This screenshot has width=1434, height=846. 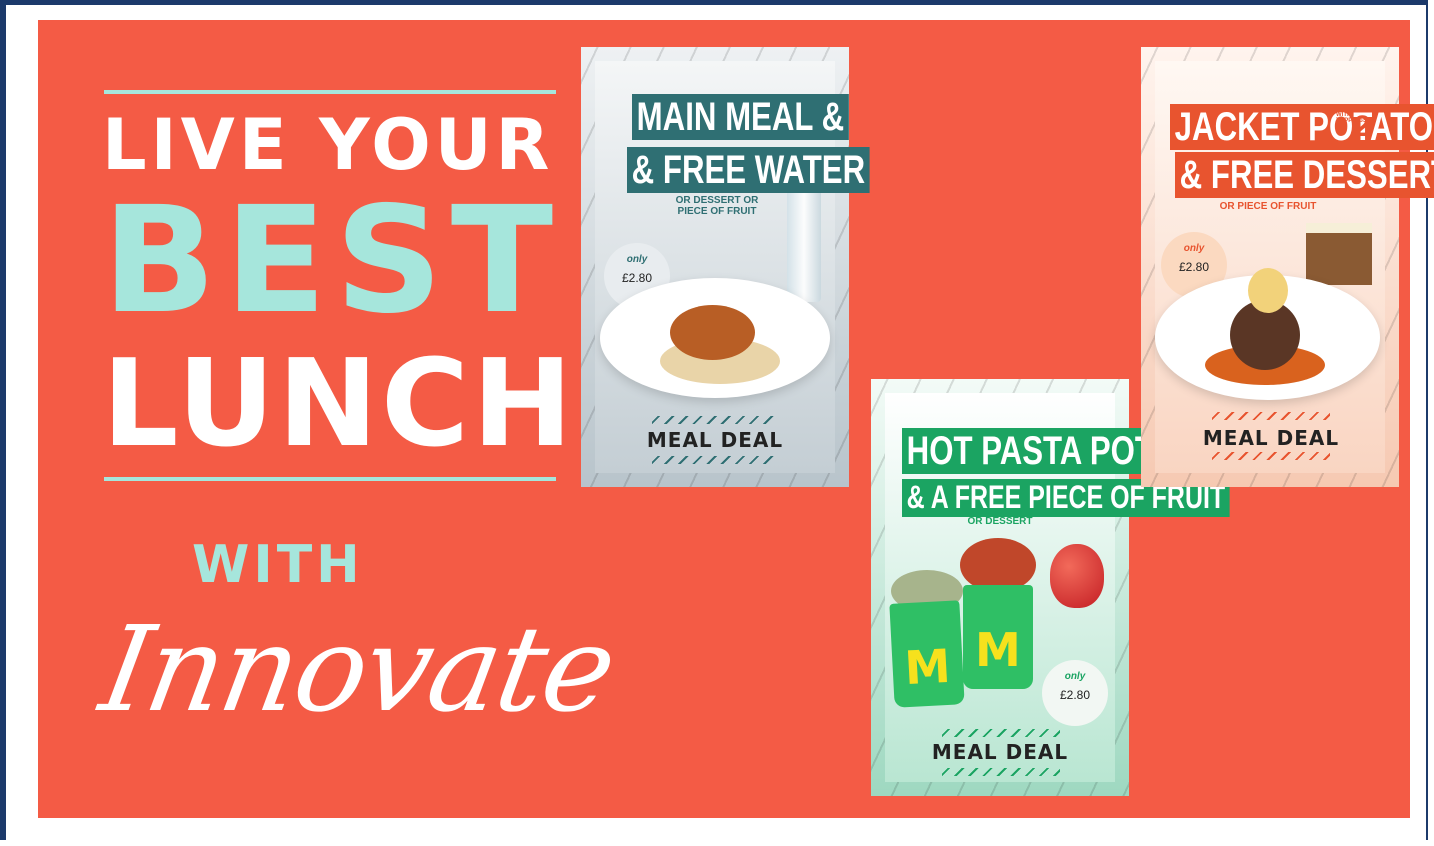 I want to click on with-toppings-number: 2, so click(x=1362, y=126).